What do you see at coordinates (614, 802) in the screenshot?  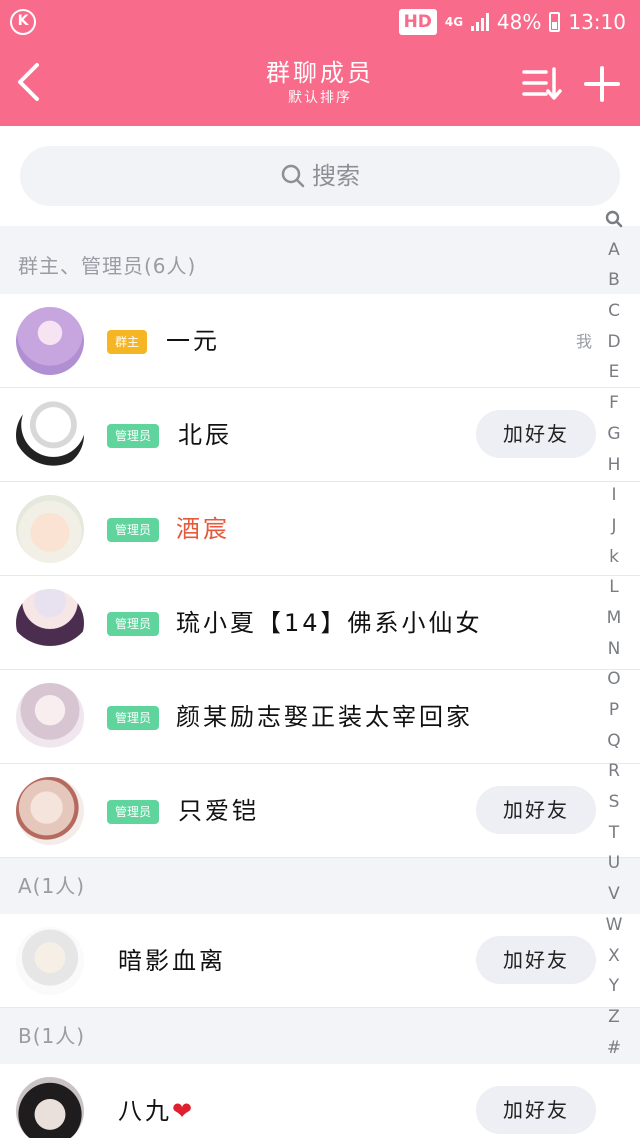 I see `index-letter: S` at bounding box center [614, 802].